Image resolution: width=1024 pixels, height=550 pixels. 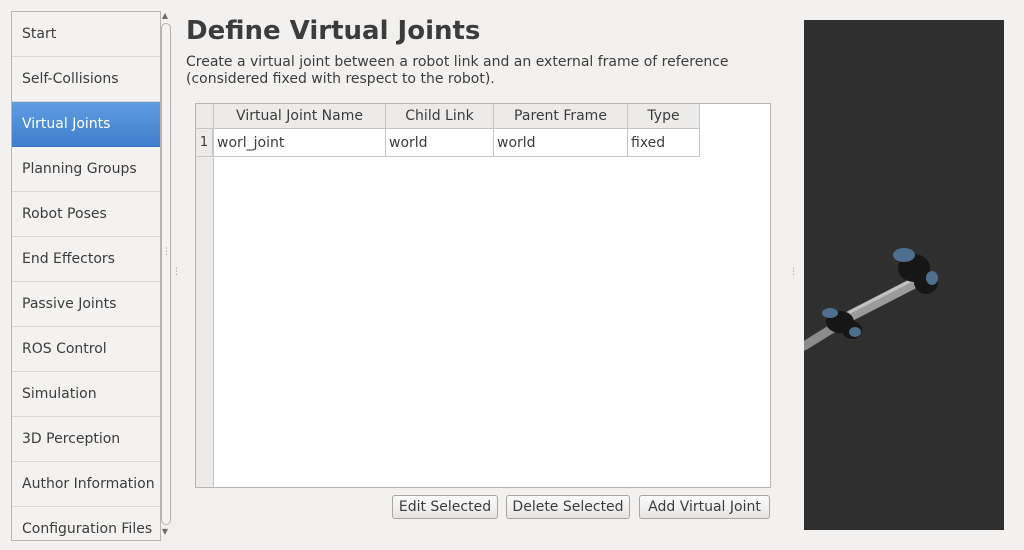 I want to click on table-cell-parent-frame: world, so click(x=561, y=143).